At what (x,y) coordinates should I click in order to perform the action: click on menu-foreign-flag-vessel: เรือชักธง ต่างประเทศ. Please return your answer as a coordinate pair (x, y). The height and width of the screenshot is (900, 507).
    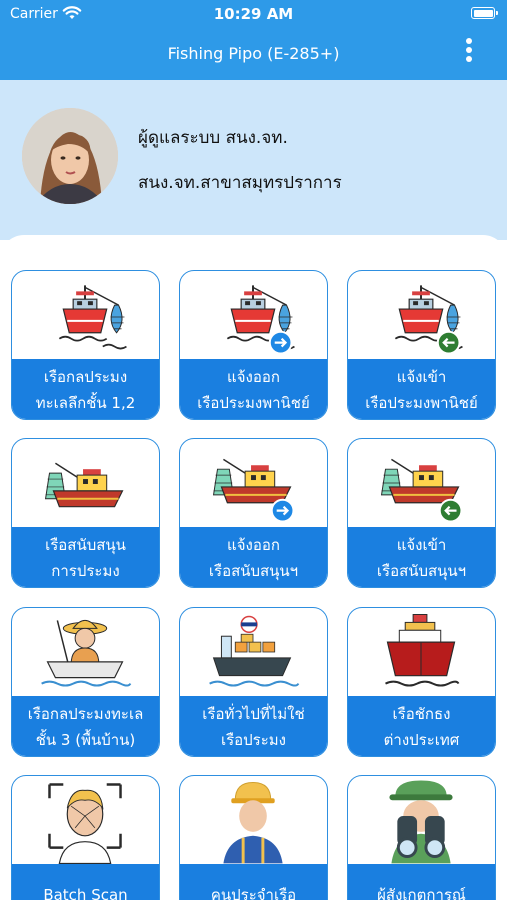
    Looking at the image, I should click on (421, 682).